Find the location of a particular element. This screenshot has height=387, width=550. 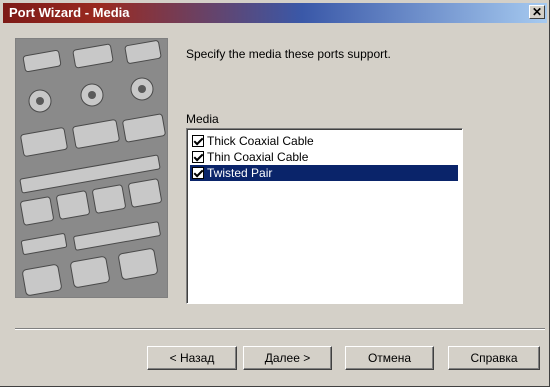

close-icon: ✕ is located at coordinates (537, 12).